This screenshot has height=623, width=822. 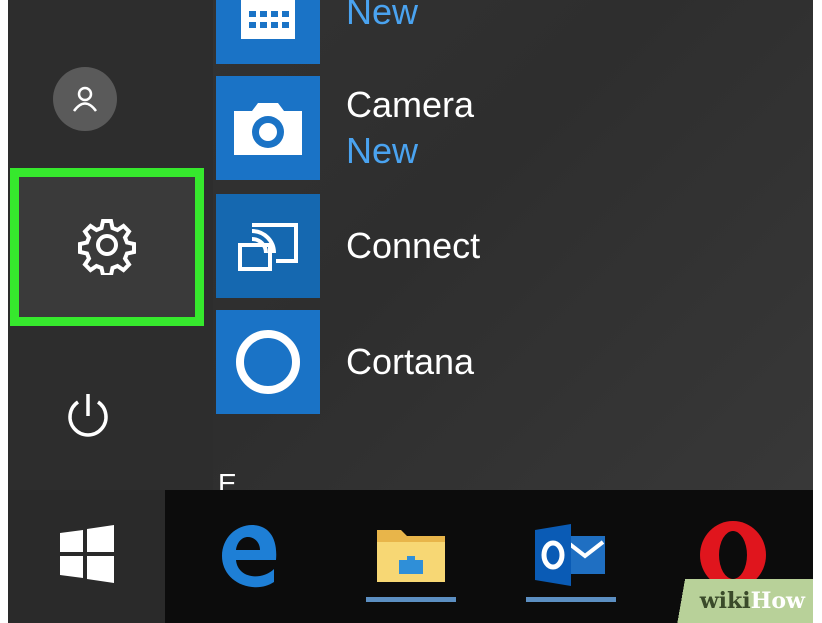 I want to click on edge-icon, so click(x=249, y=557).